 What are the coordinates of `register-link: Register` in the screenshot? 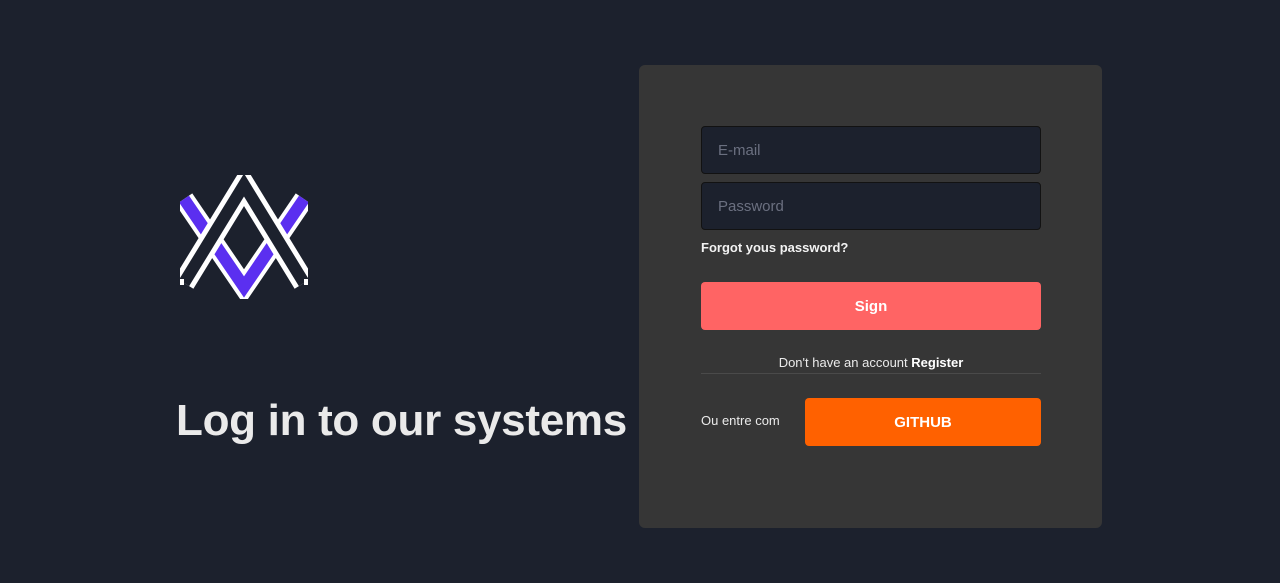 It's located at (937, 362).